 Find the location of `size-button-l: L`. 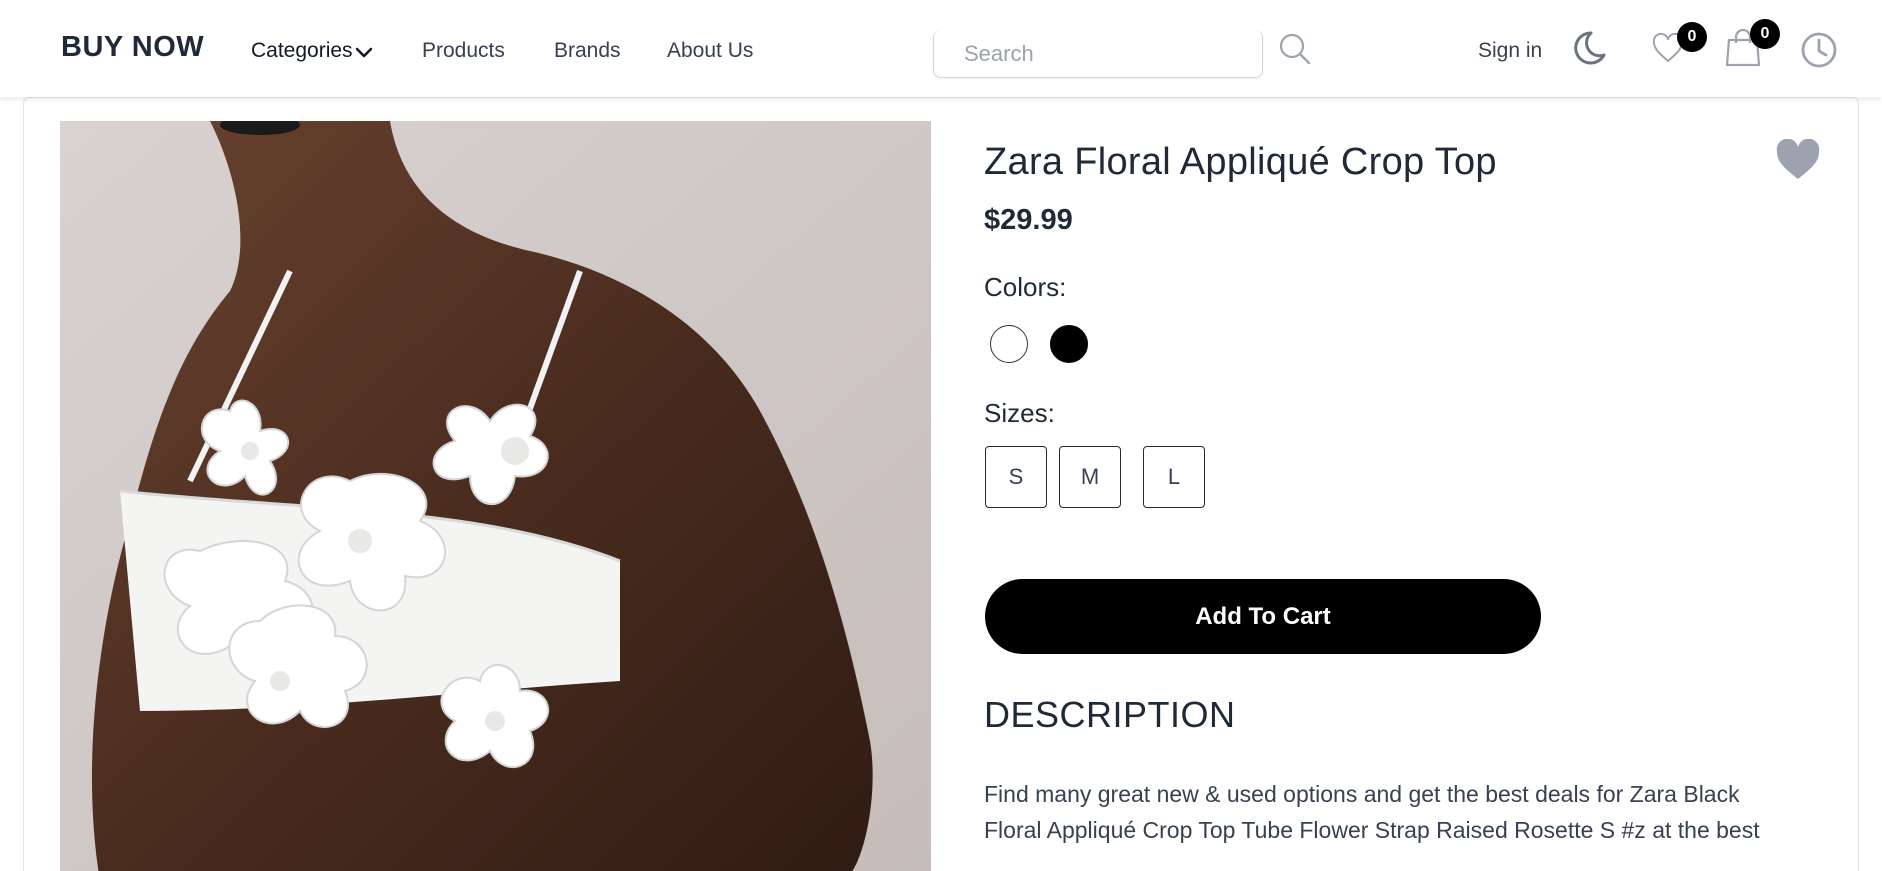

size-button-l: L is located at coordinates (1174, 477).